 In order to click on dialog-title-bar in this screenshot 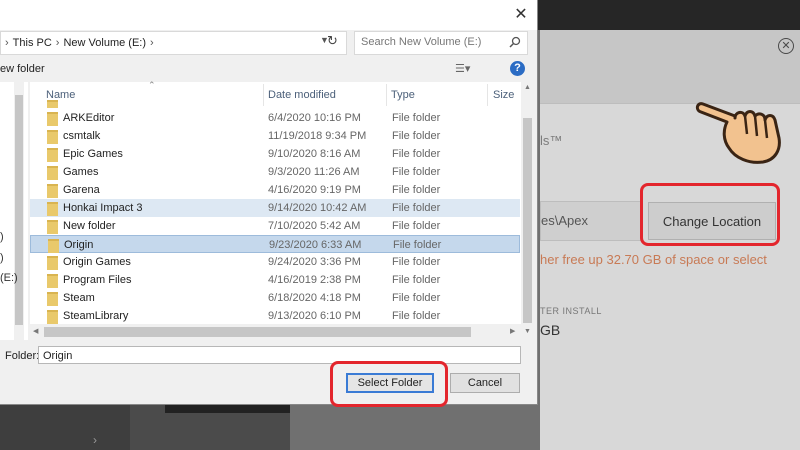, I will do `click(268, 15)`.